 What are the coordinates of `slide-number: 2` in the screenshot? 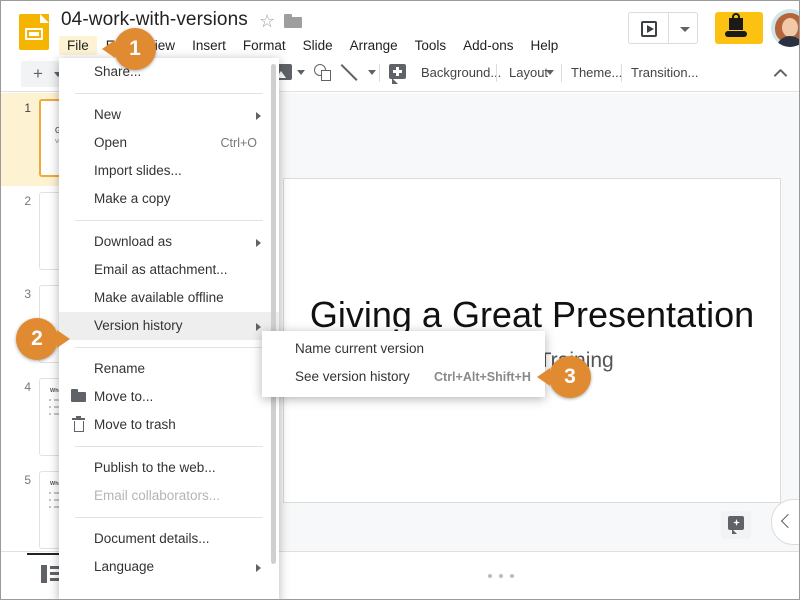 It's located at (27, 201).